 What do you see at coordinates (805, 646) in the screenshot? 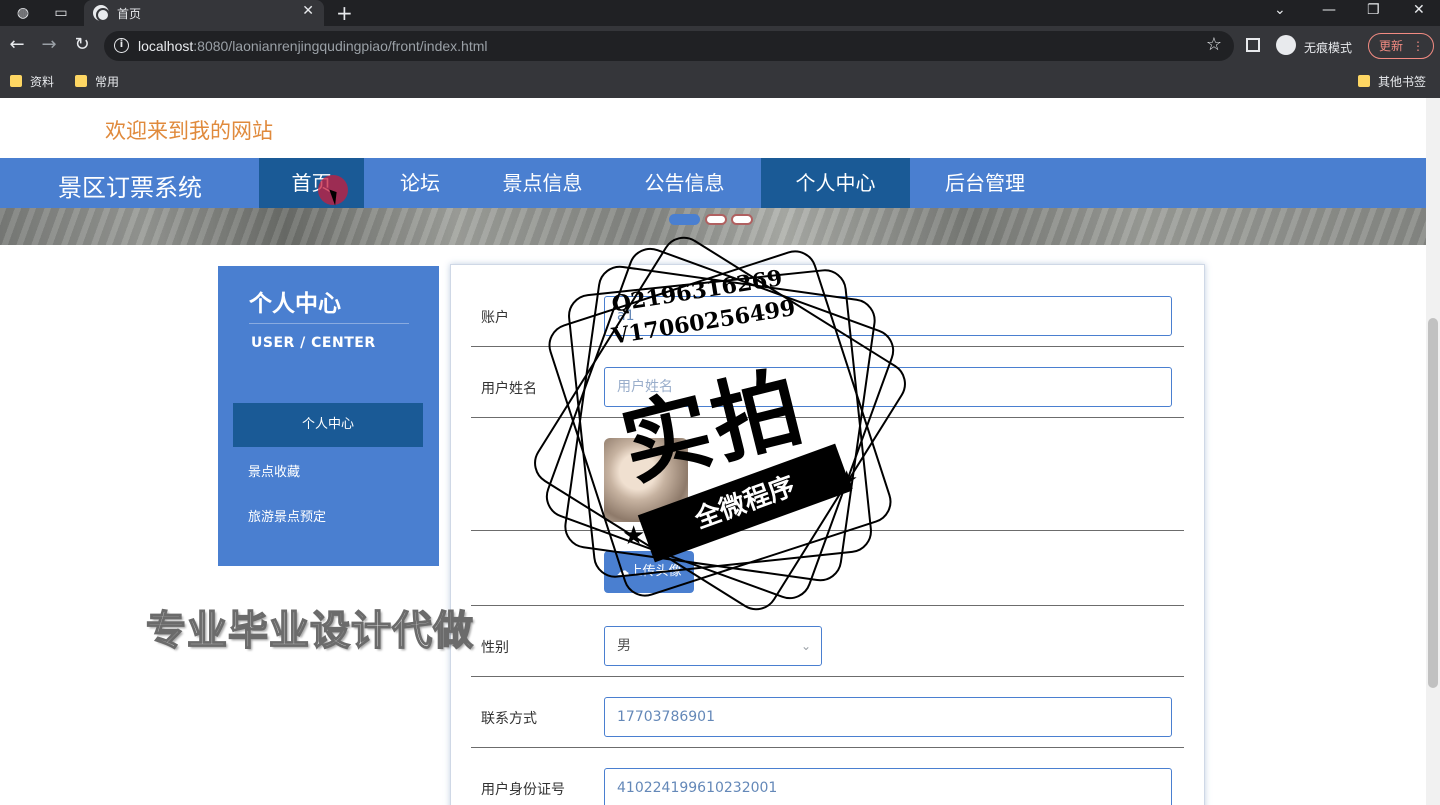
I see `chevron-down-icon: ⌄` at bounding box center [805, 646].